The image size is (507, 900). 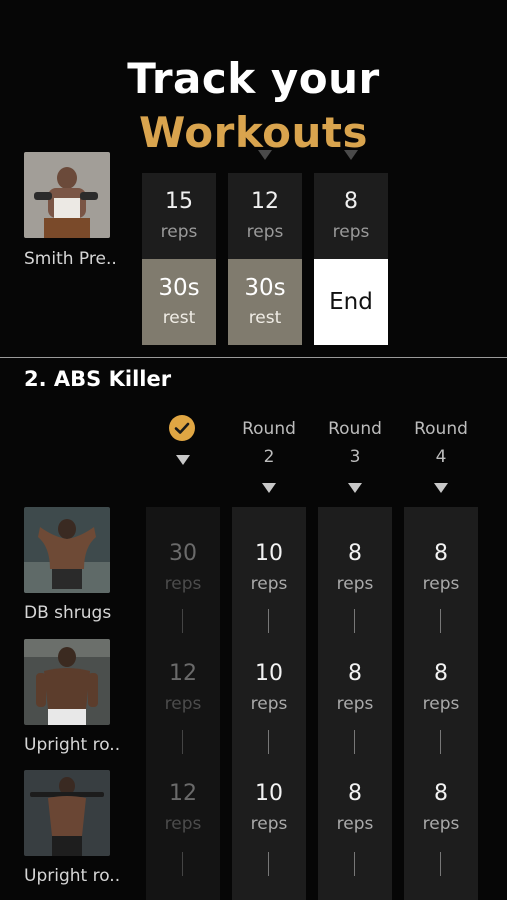 What do you see at coordinates (72, 876) in the screenshot?
I see `exercise-label-upright-row-2: Upright ro..` at bounding box center [72, 876].